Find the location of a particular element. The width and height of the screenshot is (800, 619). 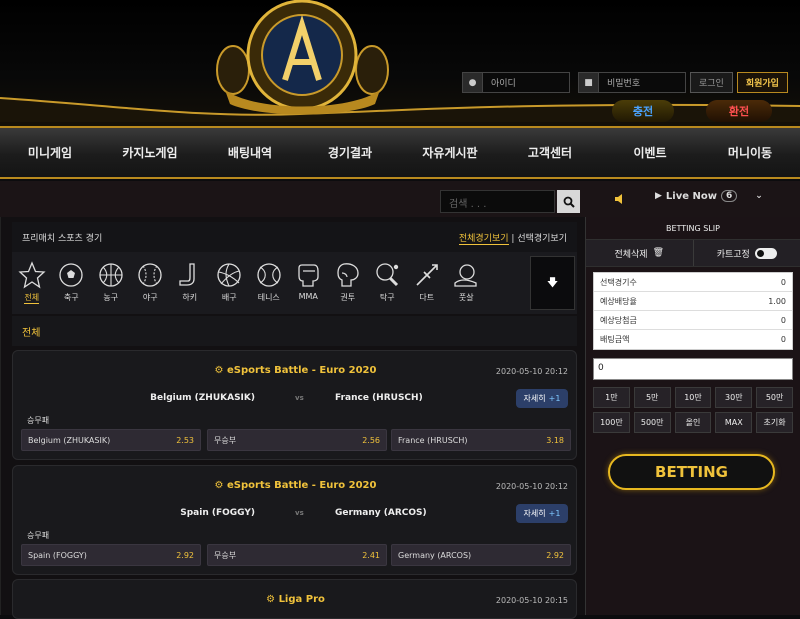

home-team: Spain (FOGGY) is located at coordinates (217, 513).